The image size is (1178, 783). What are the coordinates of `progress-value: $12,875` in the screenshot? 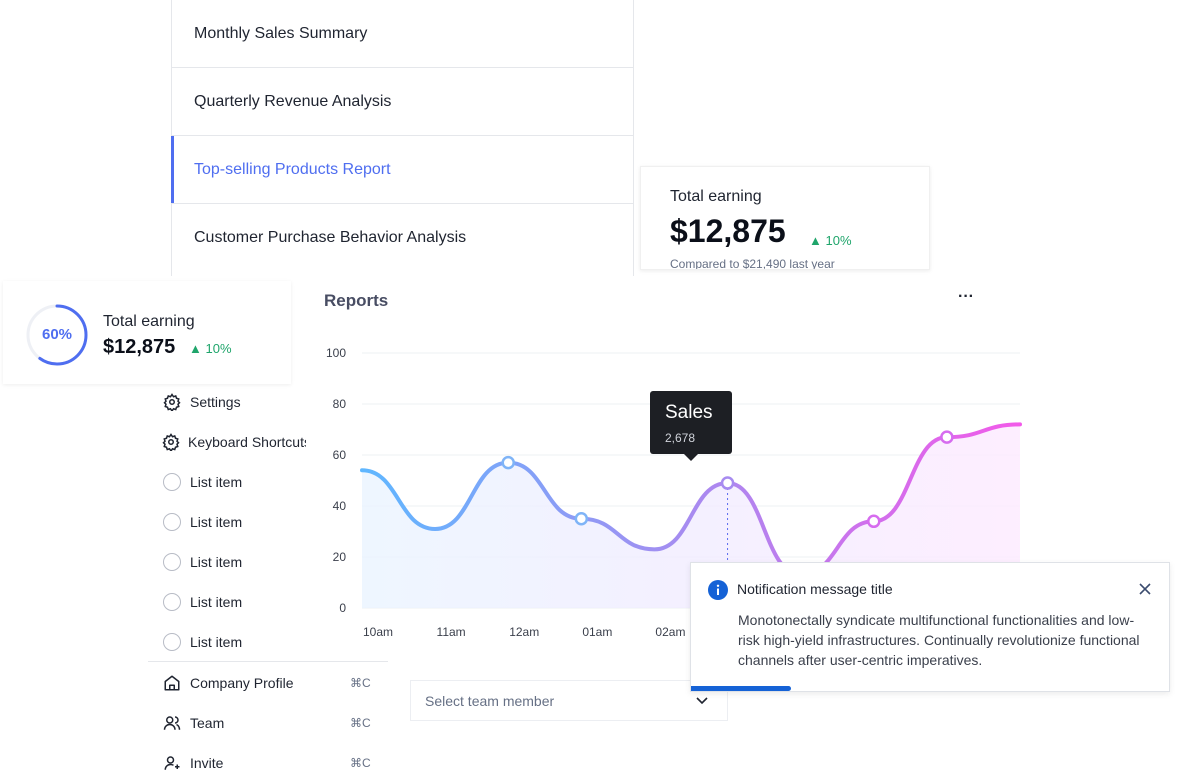 It's located at (139, 347).